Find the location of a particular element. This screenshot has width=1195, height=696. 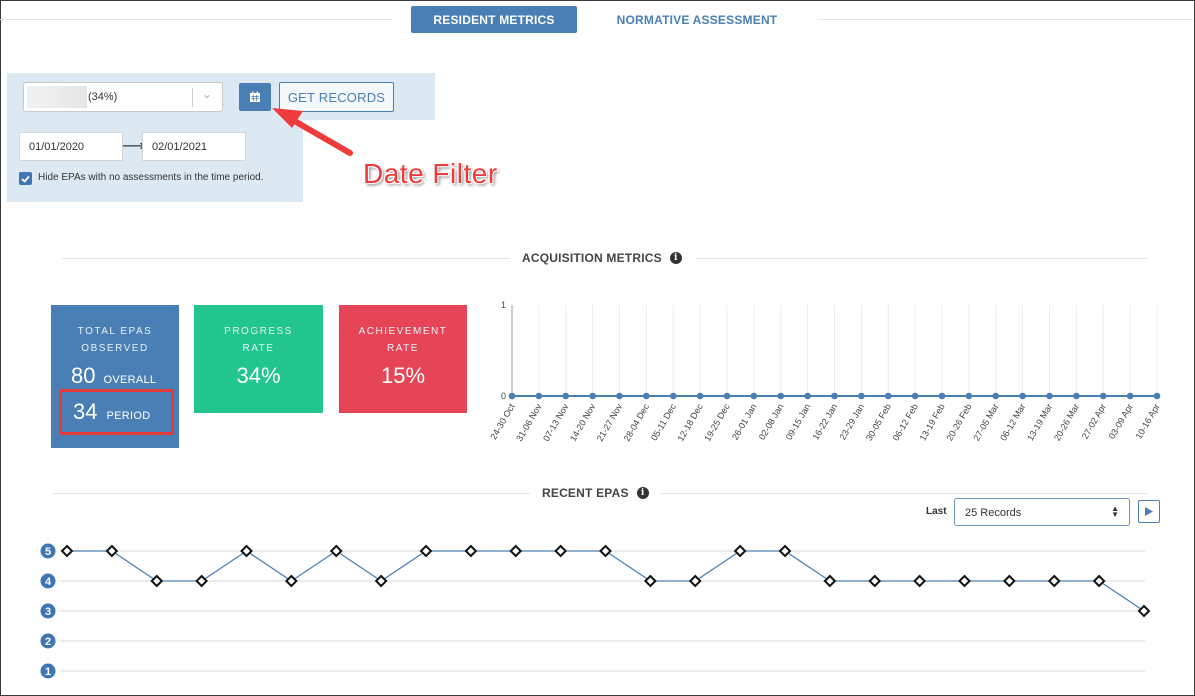

y-tick-label: 5 is located at coordinates (48, 552).